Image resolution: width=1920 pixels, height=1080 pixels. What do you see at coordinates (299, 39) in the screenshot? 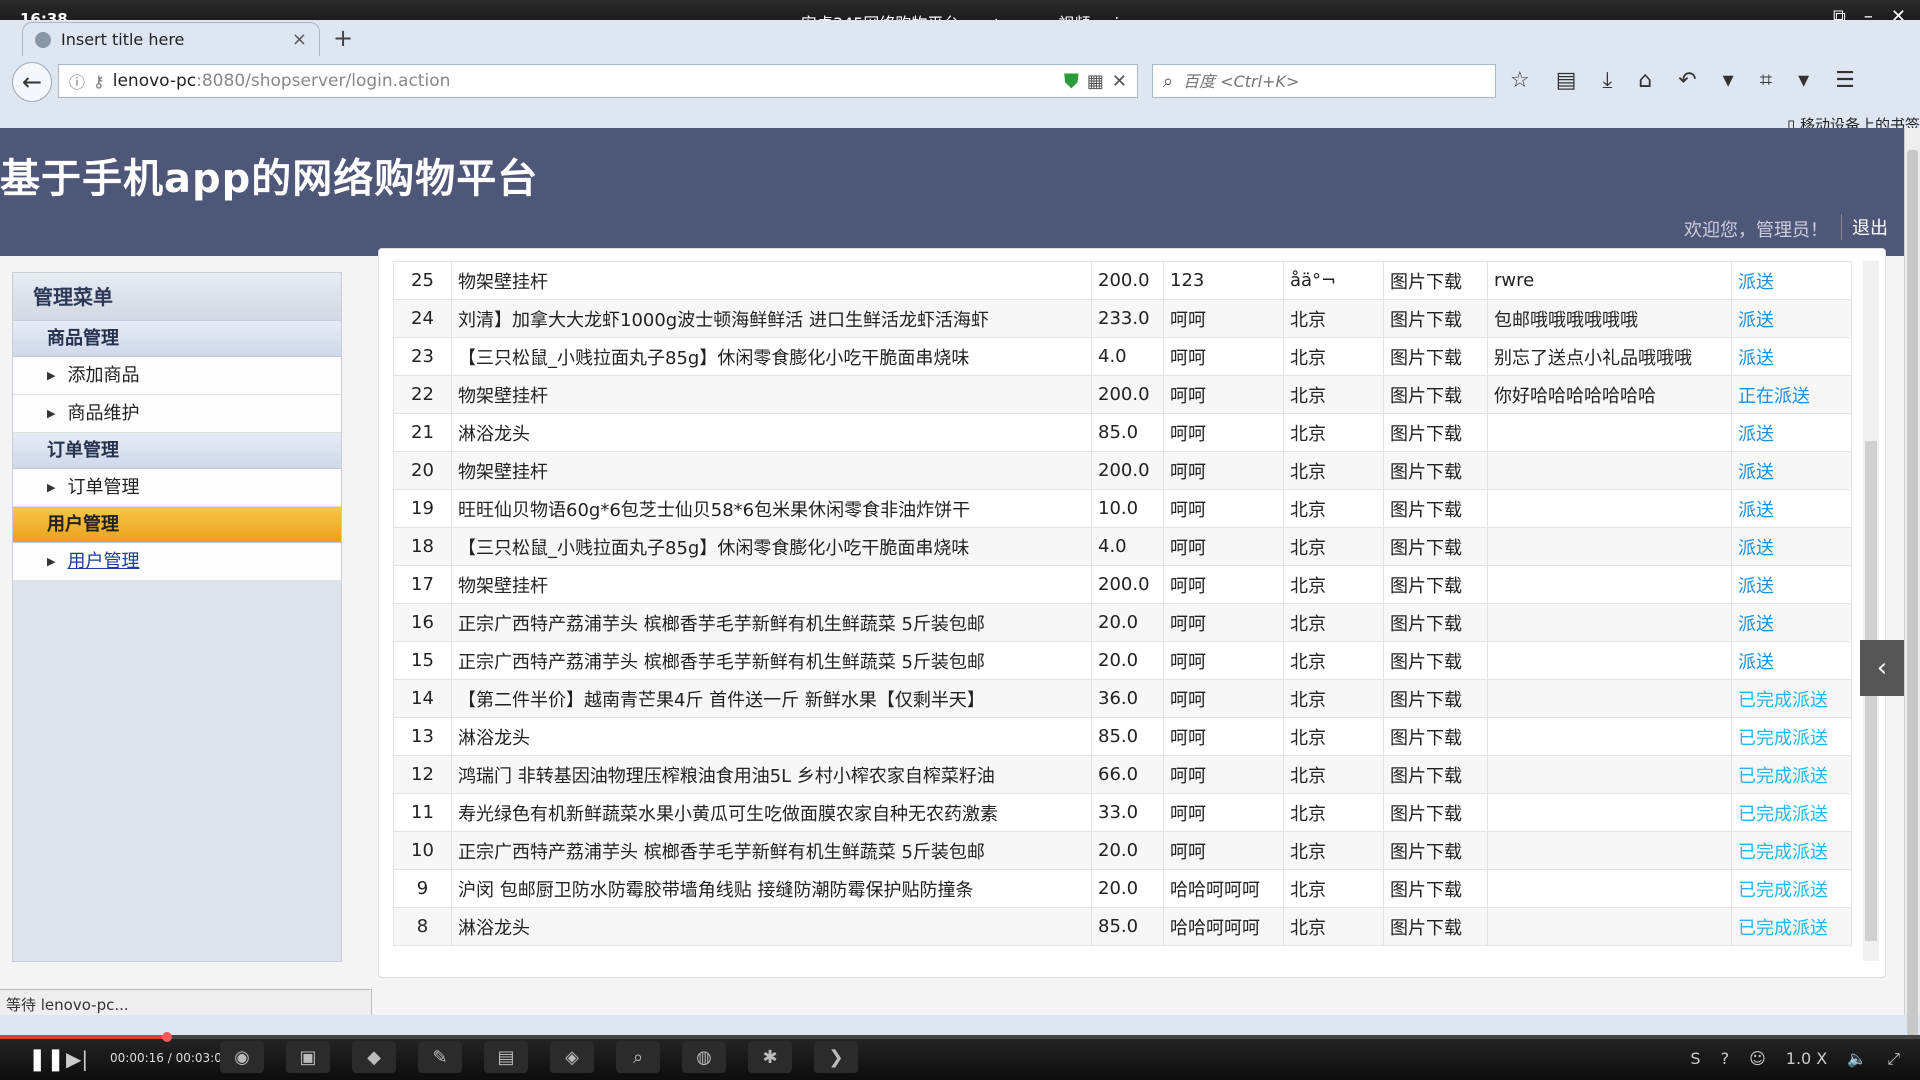
I see `tab-close-icon: ×` at bounding box center [299, 39].